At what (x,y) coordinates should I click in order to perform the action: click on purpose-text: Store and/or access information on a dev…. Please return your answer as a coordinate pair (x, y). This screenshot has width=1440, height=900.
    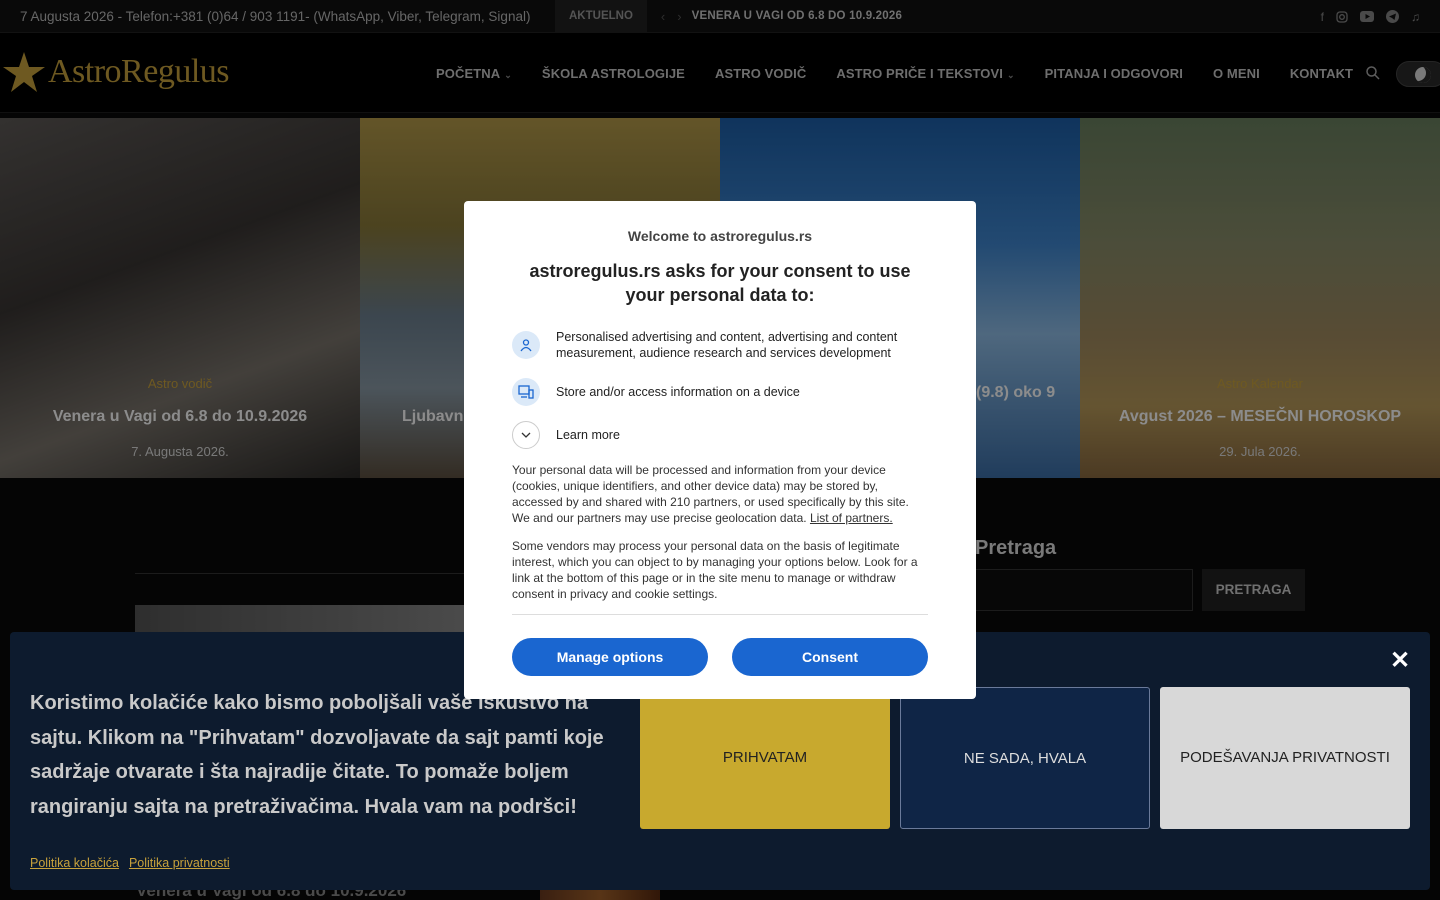
    Looking at the image, I should click on (678, 392).